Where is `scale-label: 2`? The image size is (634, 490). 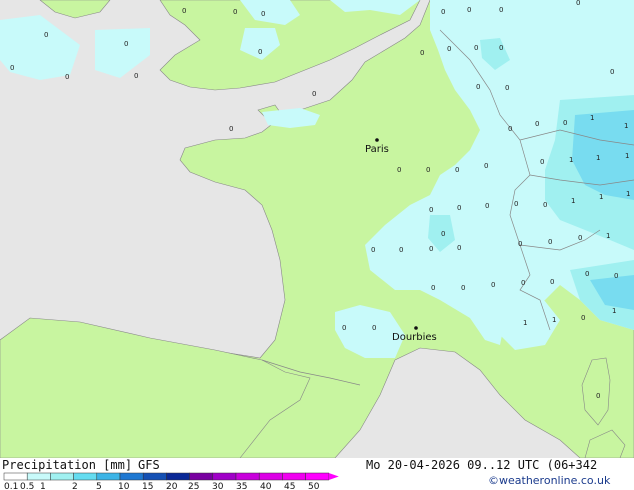
scale-label: 2 is located at coordinates (75, 486).